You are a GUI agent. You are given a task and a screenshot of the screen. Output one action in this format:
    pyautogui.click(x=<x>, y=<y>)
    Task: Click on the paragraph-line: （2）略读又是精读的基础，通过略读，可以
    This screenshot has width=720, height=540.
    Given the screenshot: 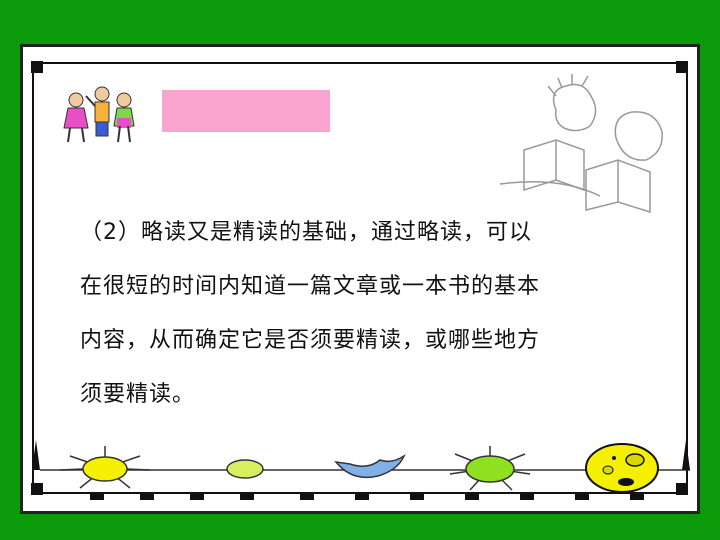 What is the action you would take?
    pyautogui.click(x=306, y=232)
    